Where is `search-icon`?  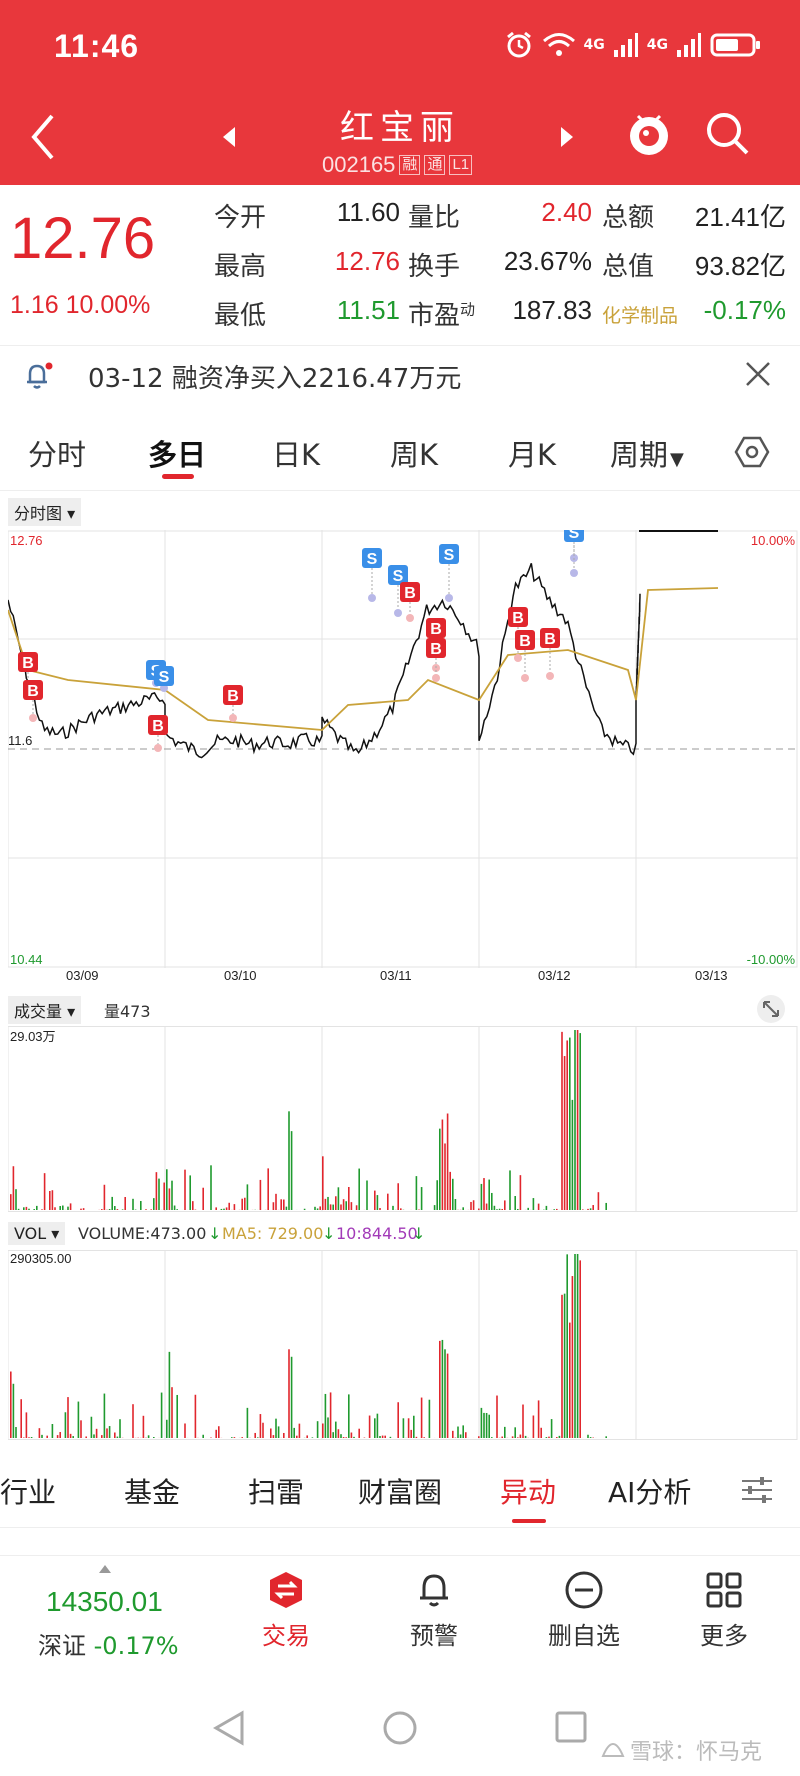
search-icon is located at coordinates (727, 133).